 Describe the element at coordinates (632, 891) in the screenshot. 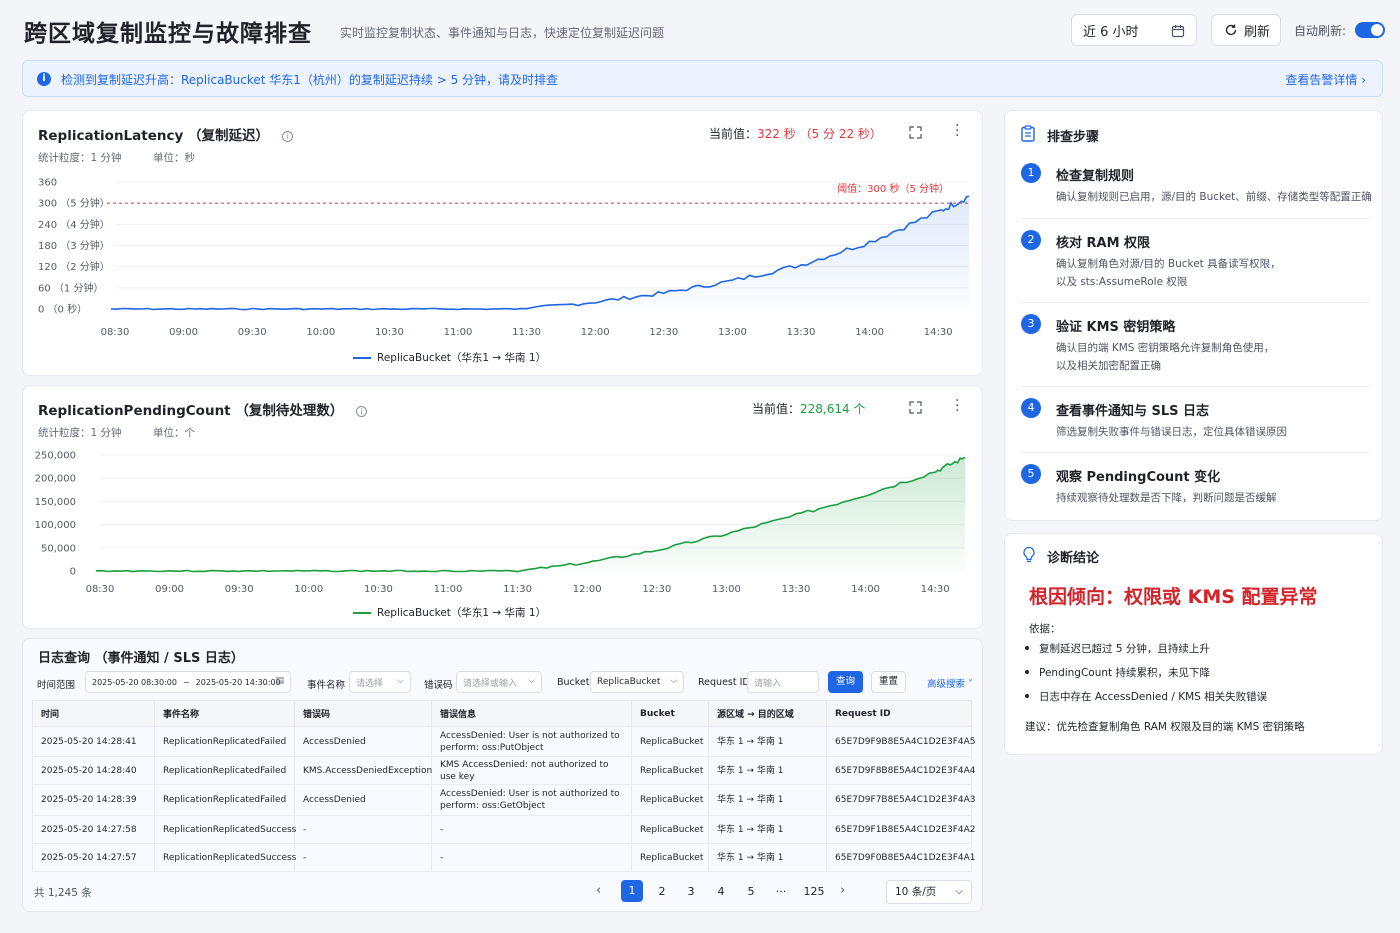

I see `page-button: 1` at that location.